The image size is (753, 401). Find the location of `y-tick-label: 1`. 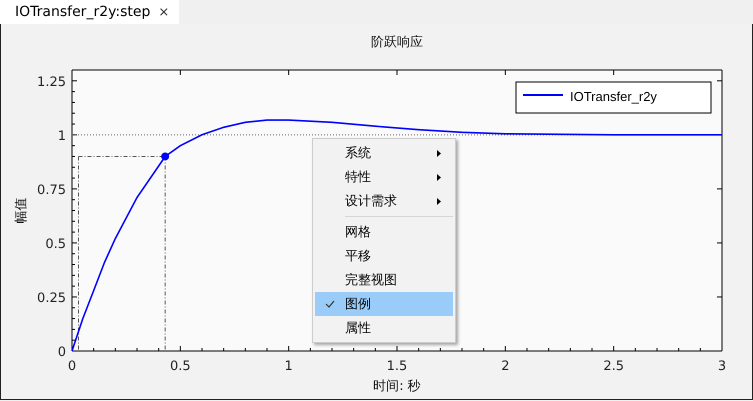

y-tick-label: 1 is located at coordinates (62, 136).